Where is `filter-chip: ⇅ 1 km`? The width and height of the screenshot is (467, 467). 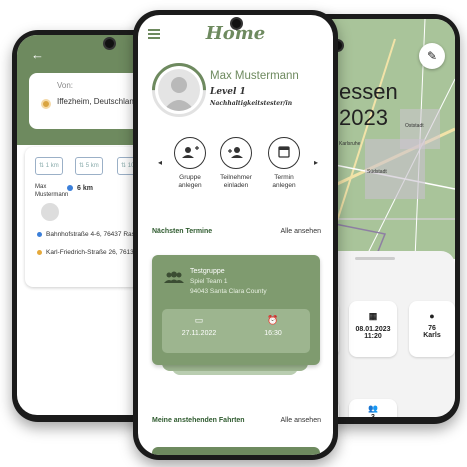
filter-chip: ⇅ 1 km is located at coordinates (49, 166).